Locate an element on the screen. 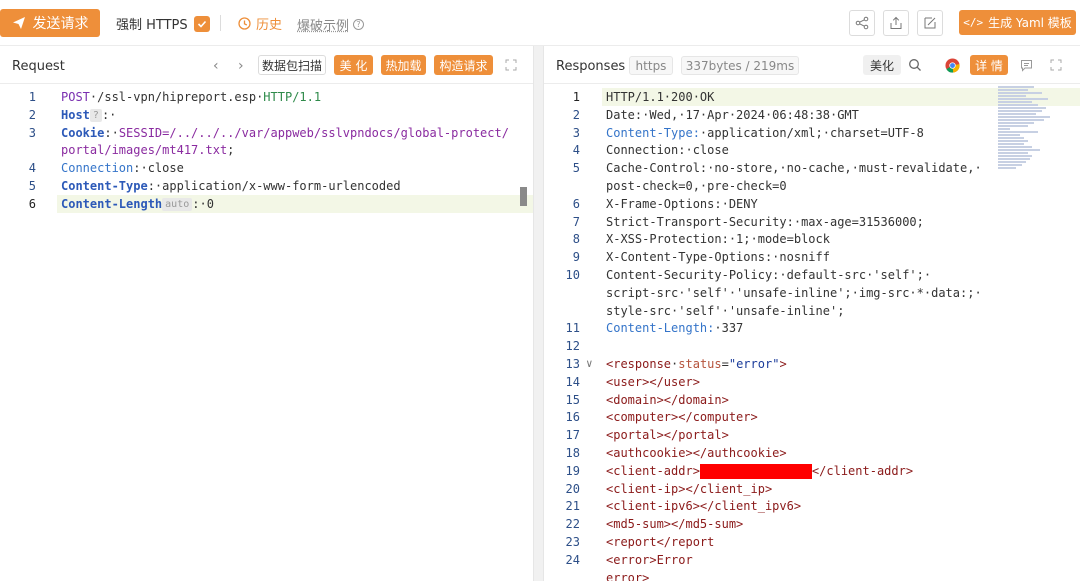 The width and height of the screenshot is (1080, 581). request-header: Request ‹ › 数据包扫描 美 化 热加载 构造请求 is located at coordinates (266, 65).